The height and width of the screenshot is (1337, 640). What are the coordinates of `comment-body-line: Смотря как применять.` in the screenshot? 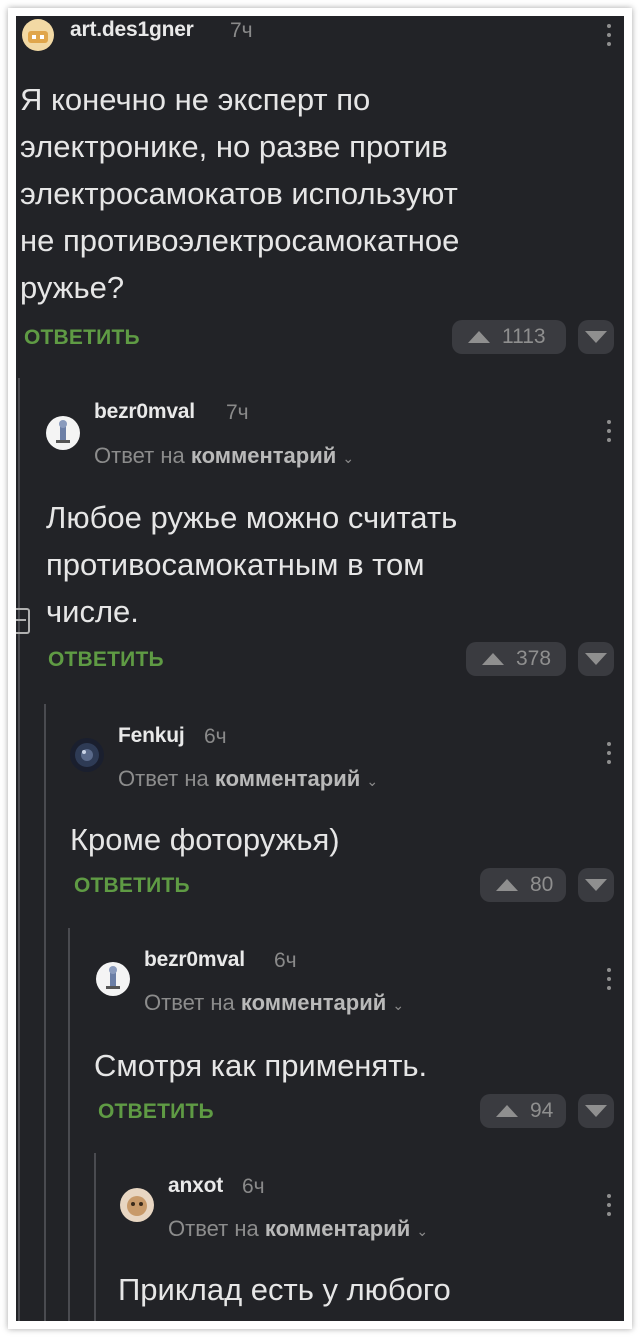 It's located at (261, 1065).